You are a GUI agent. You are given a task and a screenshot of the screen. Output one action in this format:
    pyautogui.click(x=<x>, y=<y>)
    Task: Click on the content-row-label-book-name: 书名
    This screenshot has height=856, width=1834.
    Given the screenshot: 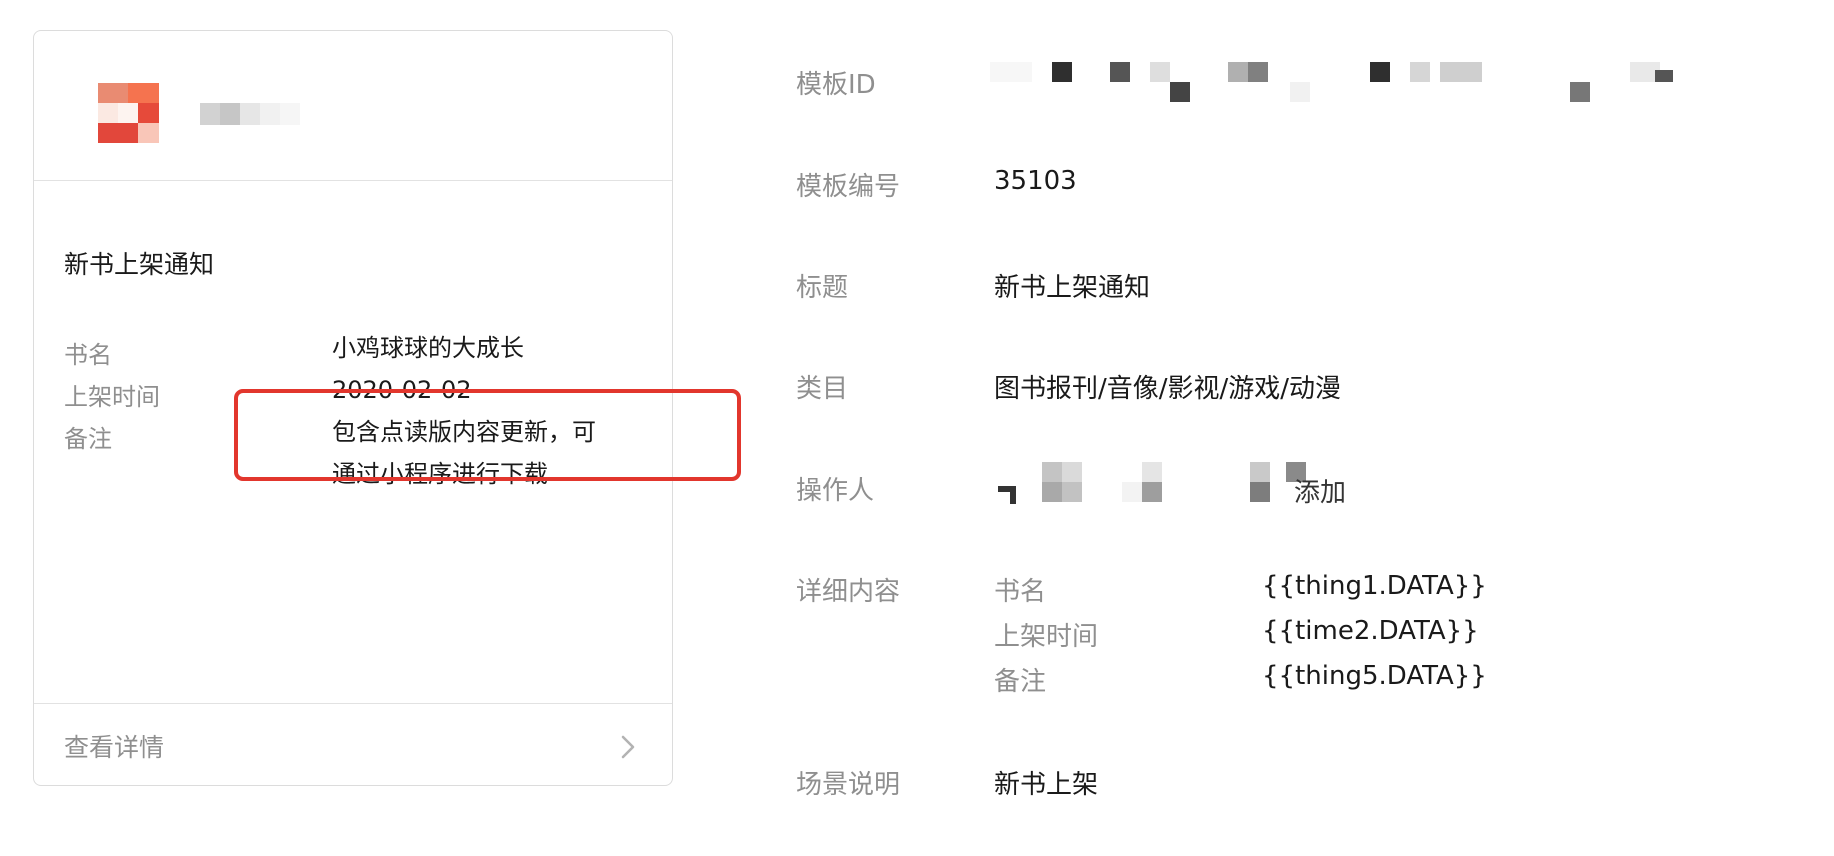 What is the action you would take?
    pyautogui.click(x=1020, y=592)
    